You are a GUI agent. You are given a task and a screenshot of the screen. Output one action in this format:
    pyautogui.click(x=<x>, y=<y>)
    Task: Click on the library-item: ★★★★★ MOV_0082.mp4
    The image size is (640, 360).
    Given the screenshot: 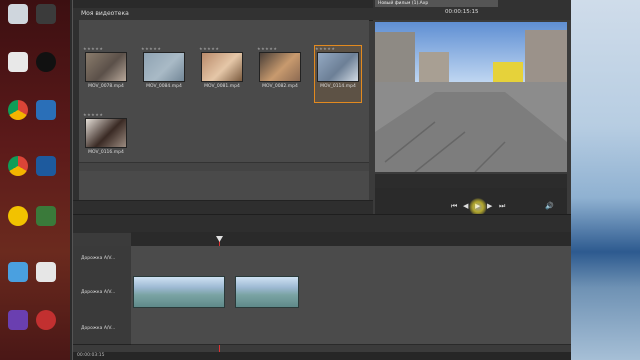 What is the action you would take?
    pyautogui.click(x=280, y=74)
    